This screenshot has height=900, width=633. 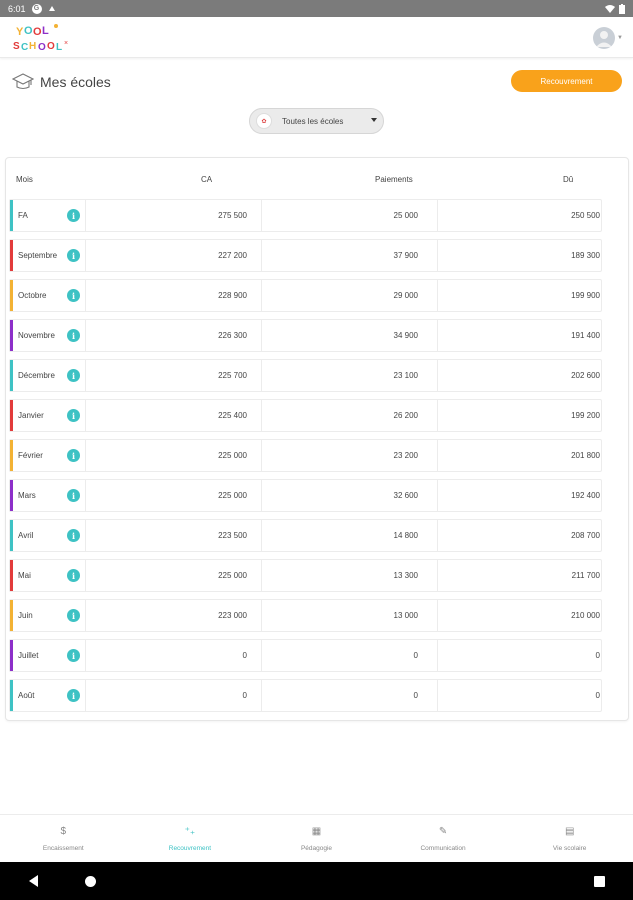 I want to click on nav-item-label: Encaissement, so click(x=63, y=848).